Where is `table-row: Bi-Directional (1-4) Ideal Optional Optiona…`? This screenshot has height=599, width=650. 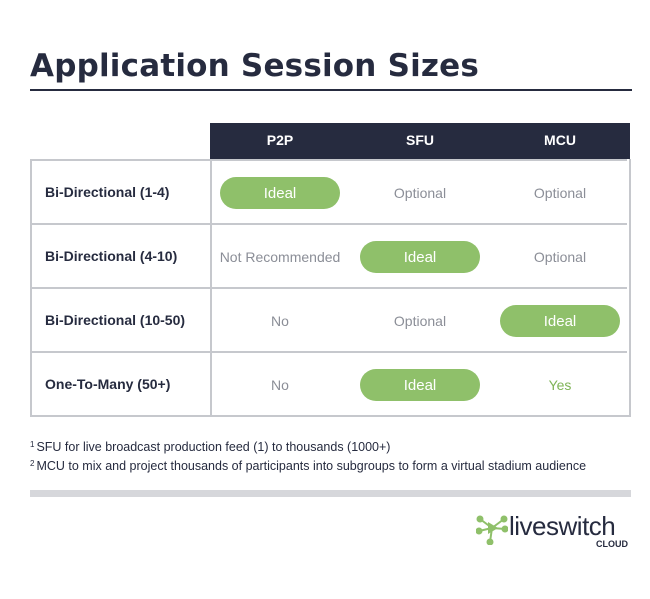 table-row: Bi-Directional (1-4) Ideal Optional Optiona… is located at coordinates (328, 192).